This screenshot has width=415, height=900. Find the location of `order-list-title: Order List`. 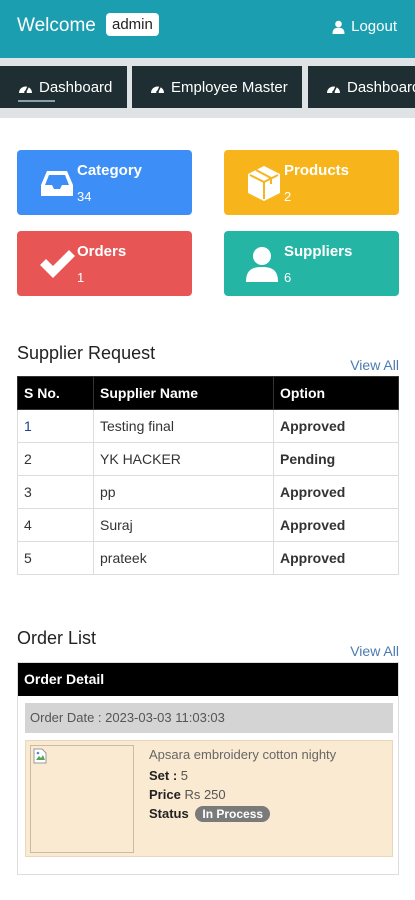

order-list-title: Order List is located at coordinates (57, 638).